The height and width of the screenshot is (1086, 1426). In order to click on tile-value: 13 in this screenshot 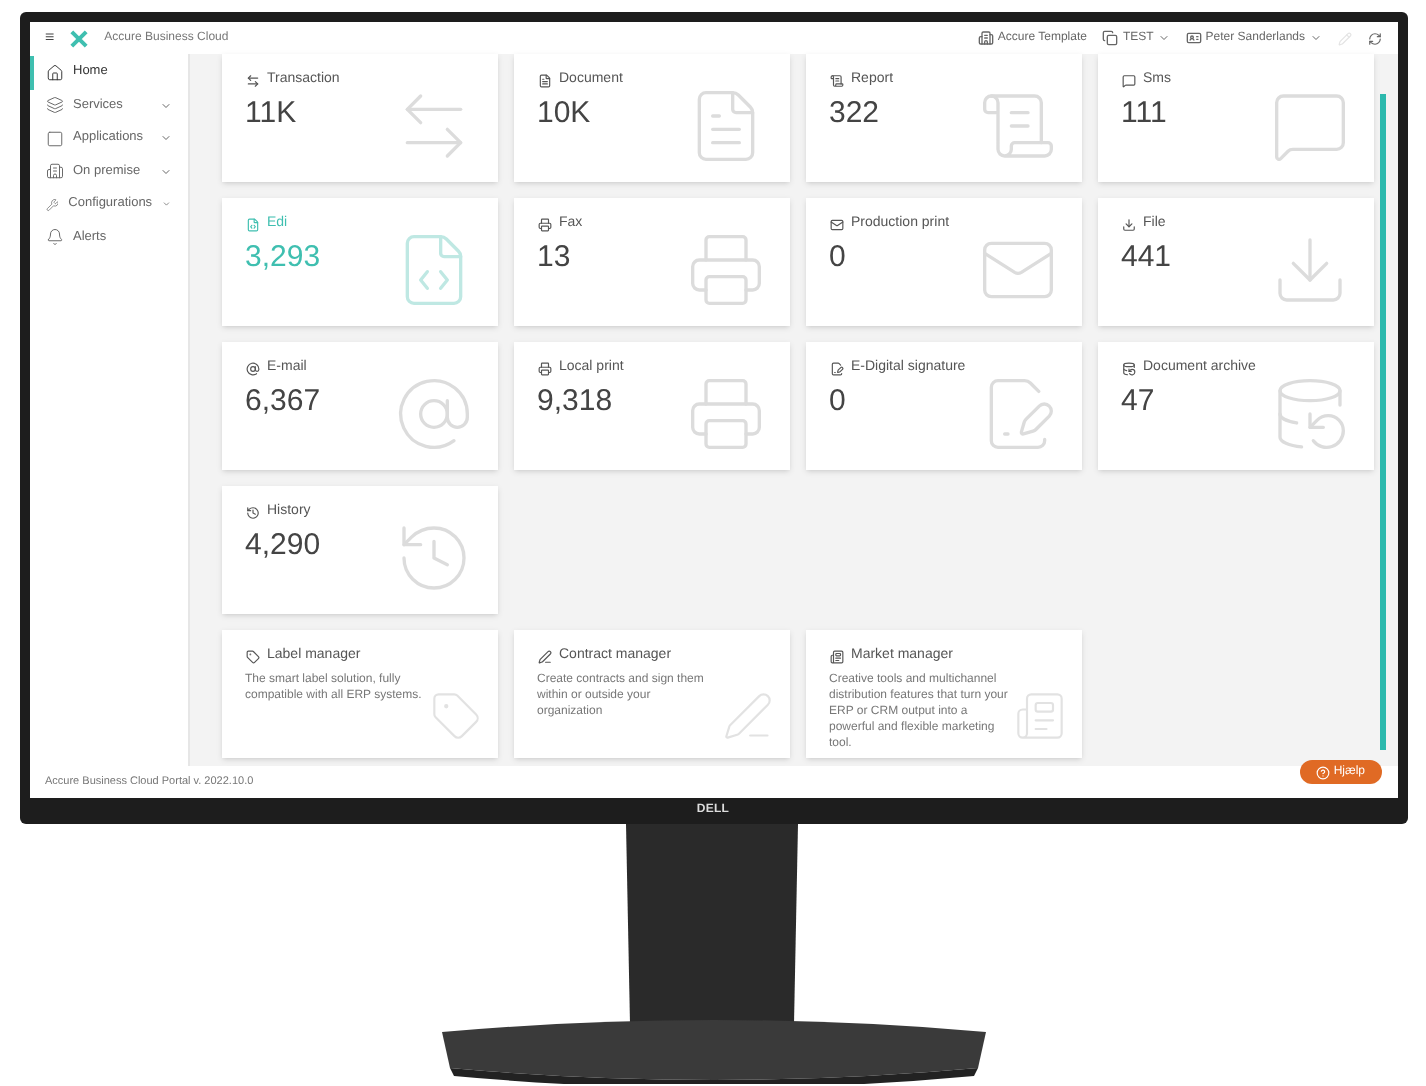, I will do `click(555, 257)`.